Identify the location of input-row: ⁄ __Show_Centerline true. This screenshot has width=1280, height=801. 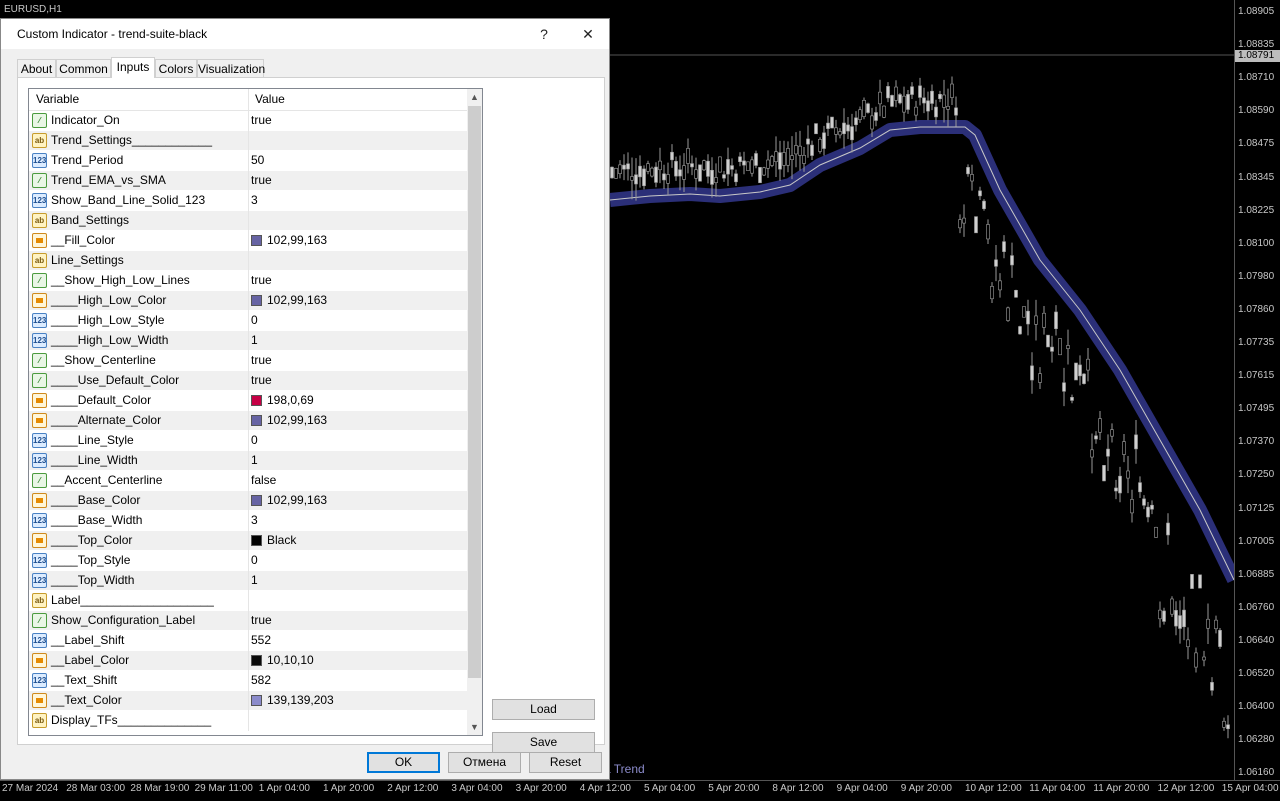
(248, 361).